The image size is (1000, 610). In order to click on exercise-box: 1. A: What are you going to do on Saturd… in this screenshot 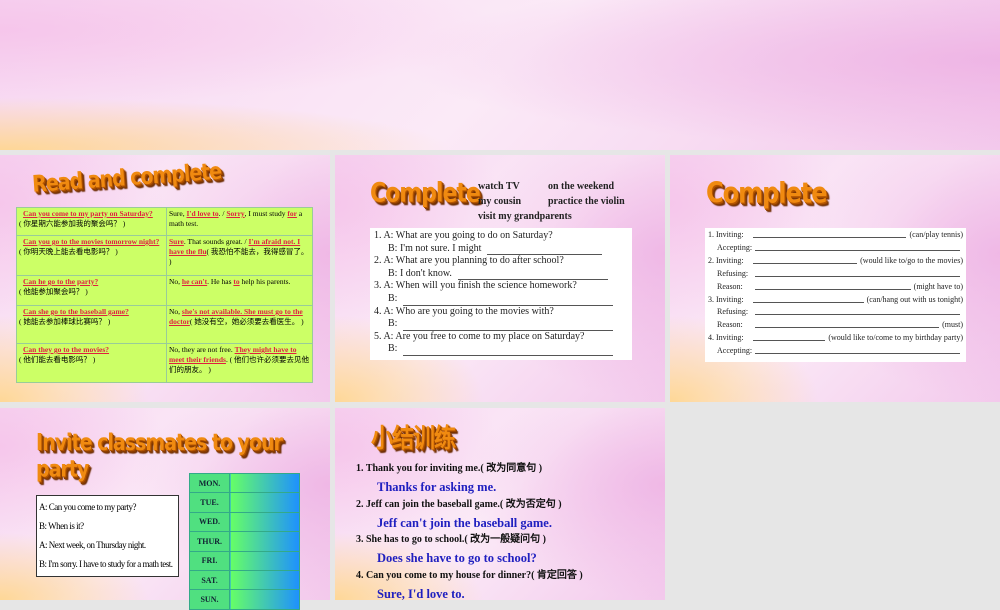, I will do `click(501, 294)`.